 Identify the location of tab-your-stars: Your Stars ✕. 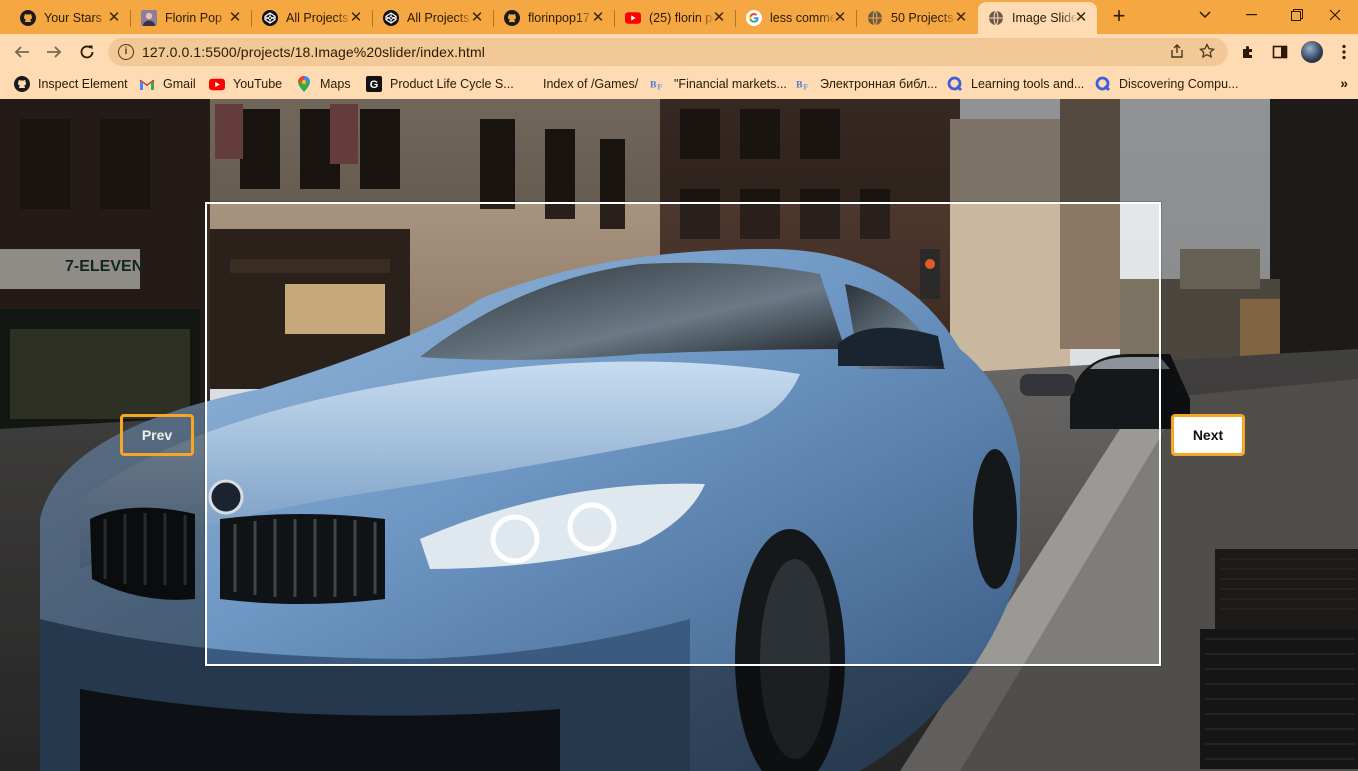
(70, 18).